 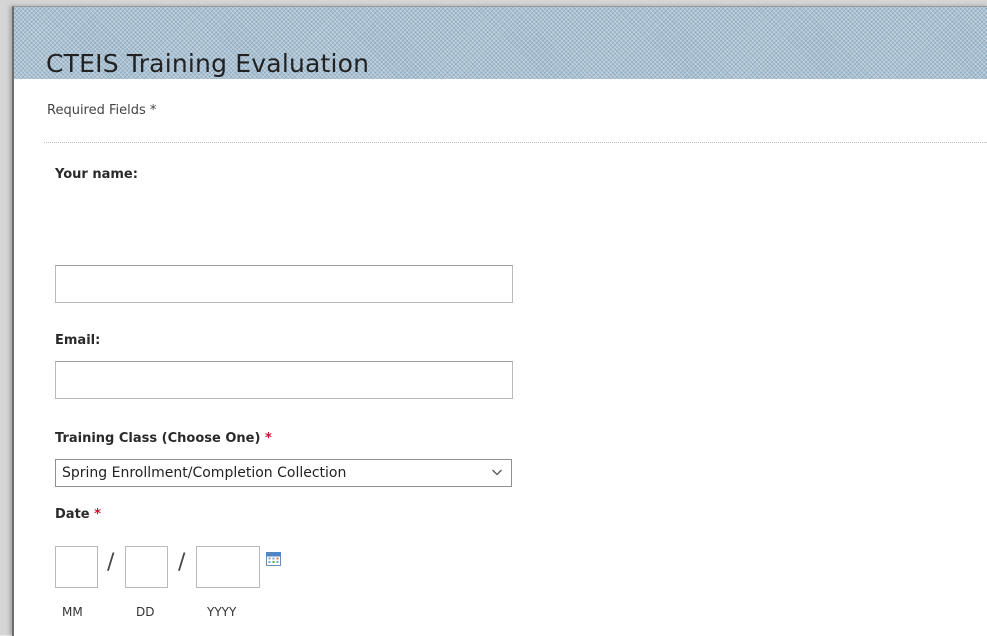 I want to click on date-month-caption: MM, so click(x=72, y=612).